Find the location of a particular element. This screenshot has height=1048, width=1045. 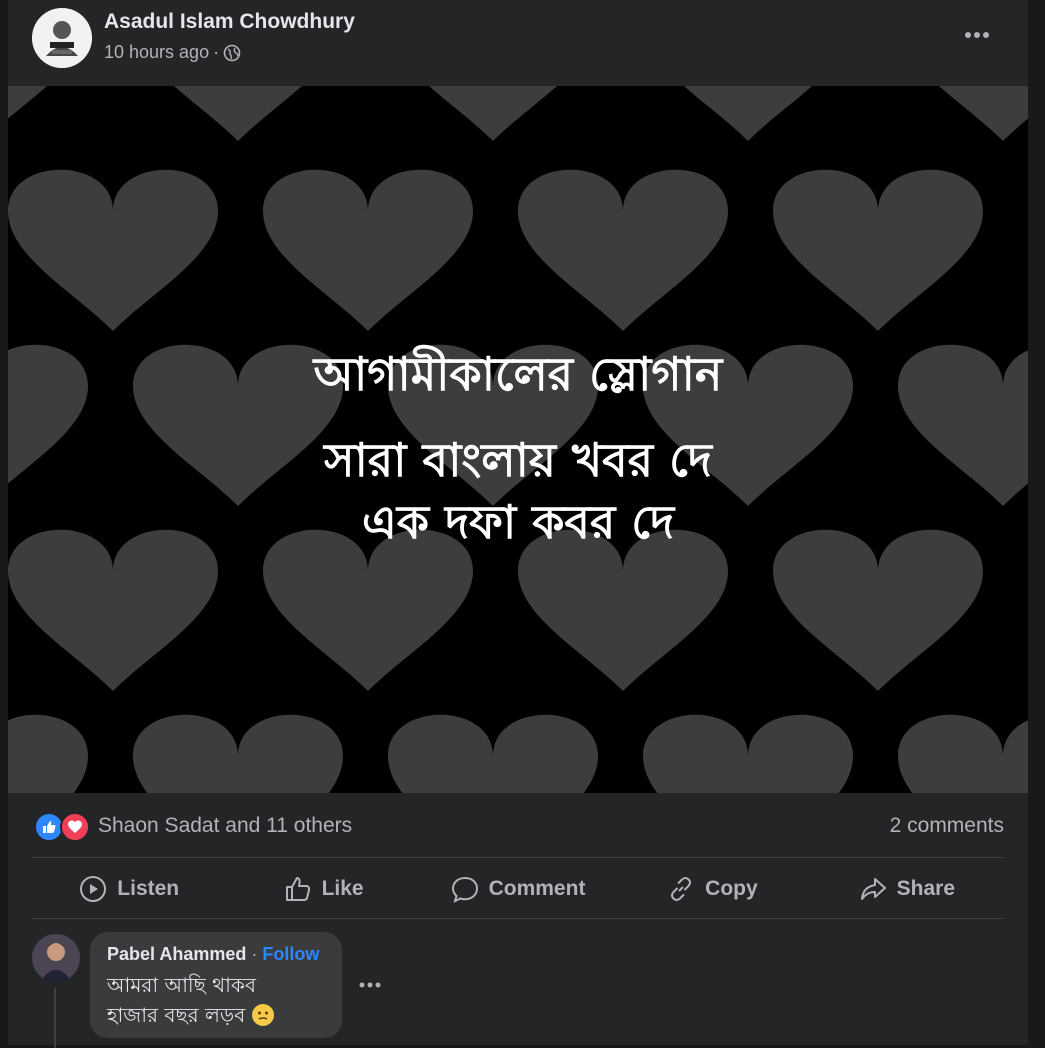

share-icon is located at coordinates (873, 889).